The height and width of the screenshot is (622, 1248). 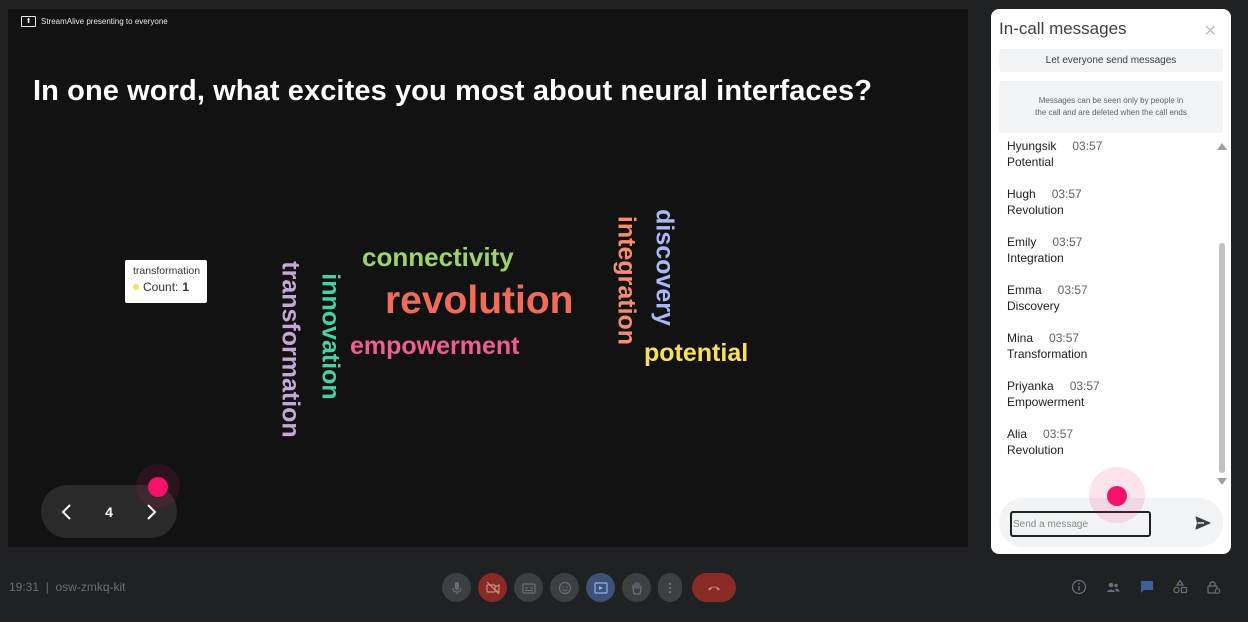 I want to click on legend-dot, so click(x=136, y=287).